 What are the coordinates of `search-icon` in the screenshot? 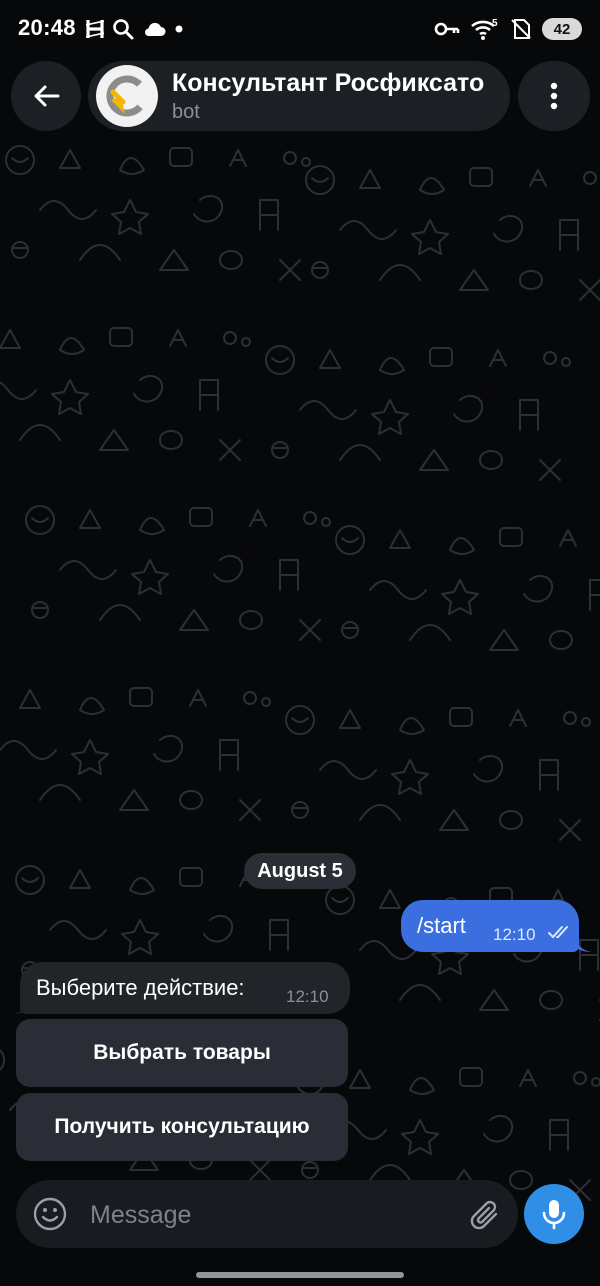 It's located at (123, 29).